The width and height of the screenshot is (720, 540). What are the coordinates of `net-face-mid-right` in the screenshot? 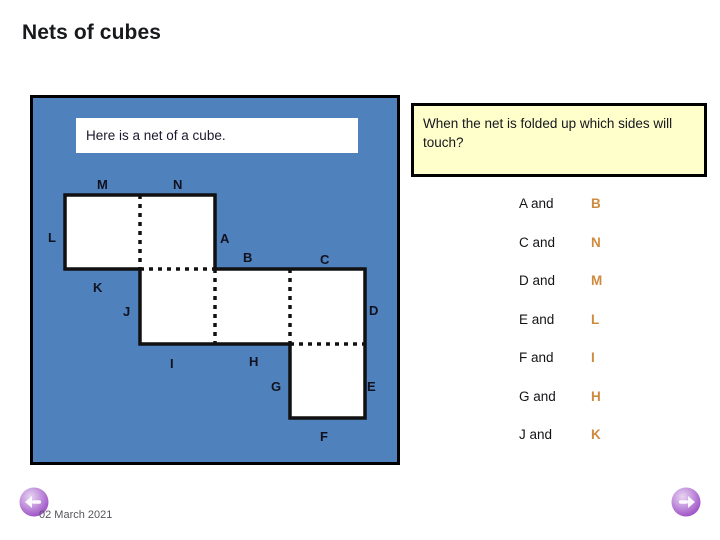 It's located at (327, 306).